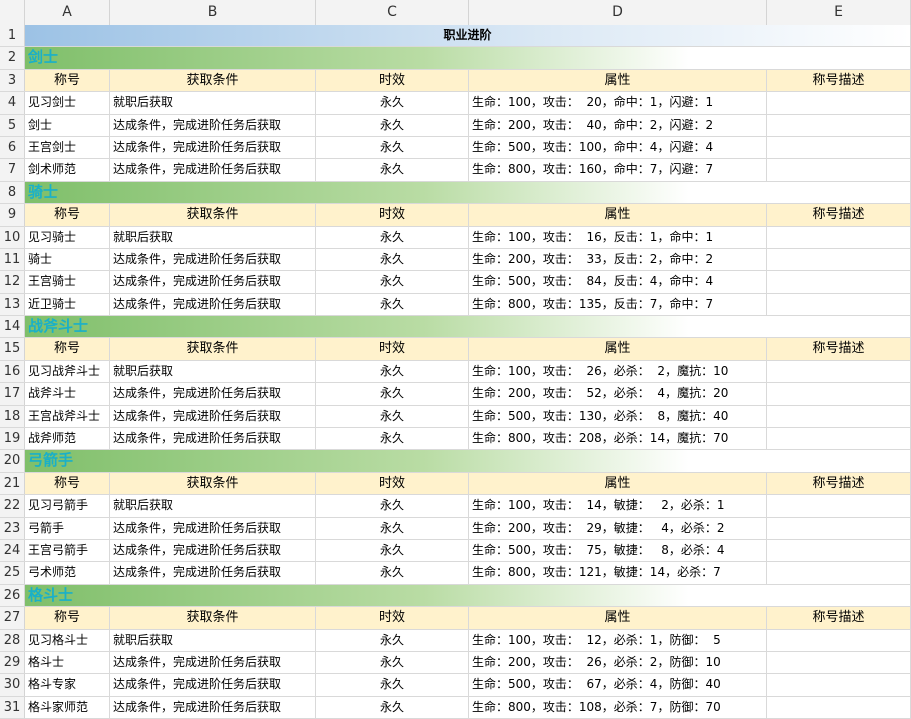 The width and height of the screenshot is (911, 719). I want to click on row-number: 3, so click(12, 80).